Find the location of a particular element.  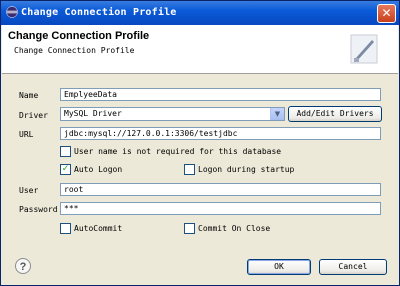

add-edit-drivers-button: Add/Edit Drivers is located at coordinates (335, 114).